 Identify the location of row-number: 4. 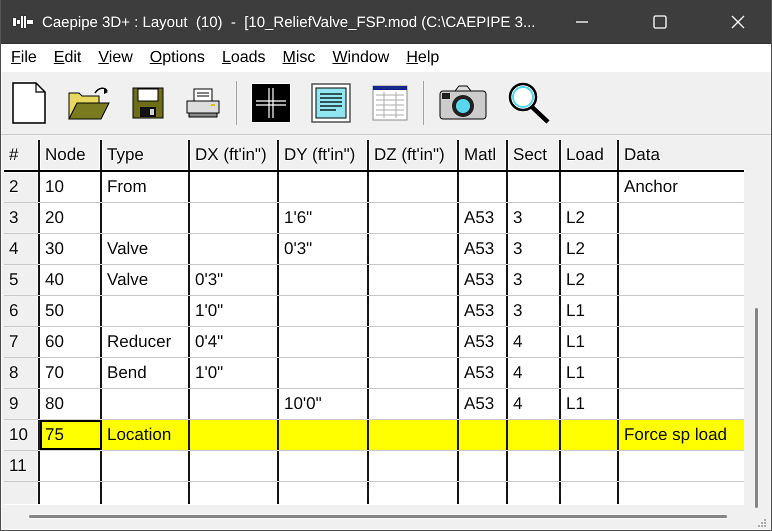
(22, 249).